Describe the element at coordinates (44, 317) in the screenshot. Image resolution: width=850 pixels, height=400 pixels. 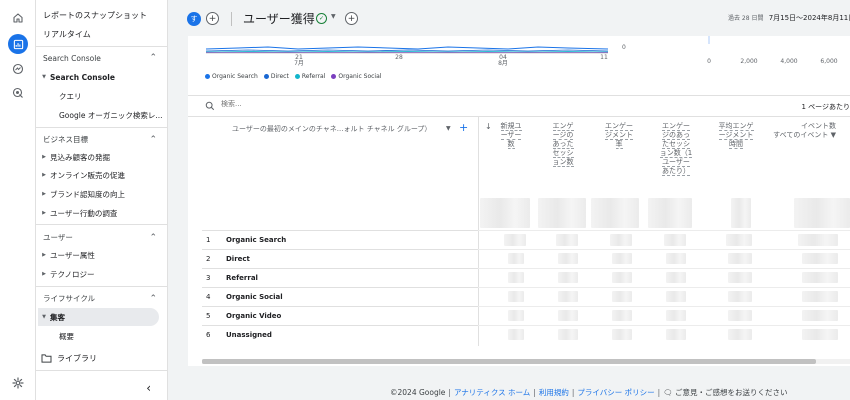
I see `triangle-down-icon: ▼` at that location.